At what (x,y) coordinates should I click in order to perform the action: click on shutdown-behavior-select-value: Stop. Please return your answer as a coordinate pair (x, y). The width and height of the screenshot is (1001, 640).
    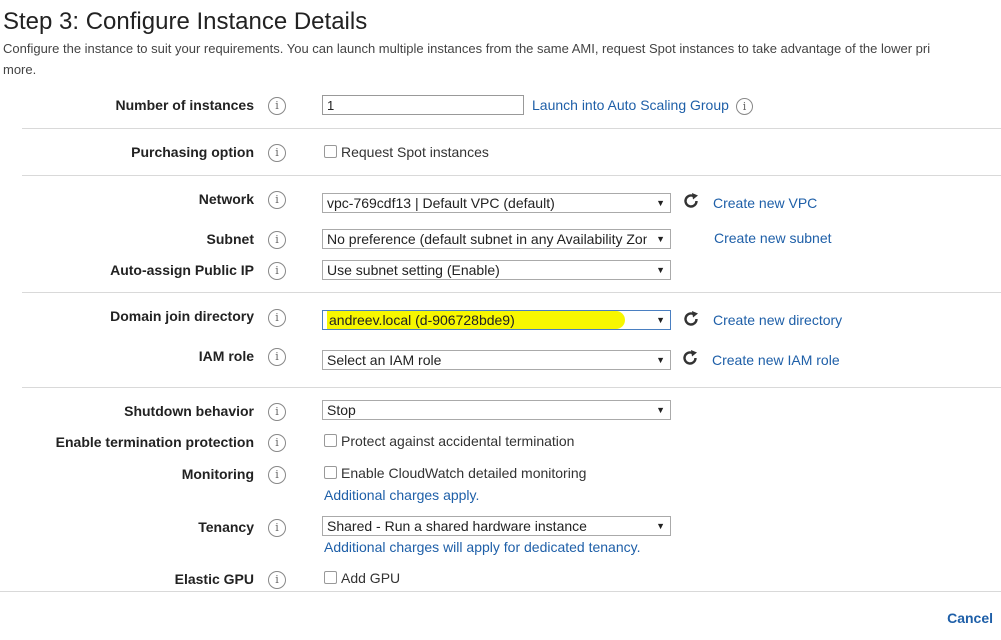
    Looking at the image, I should click on (341, 410).